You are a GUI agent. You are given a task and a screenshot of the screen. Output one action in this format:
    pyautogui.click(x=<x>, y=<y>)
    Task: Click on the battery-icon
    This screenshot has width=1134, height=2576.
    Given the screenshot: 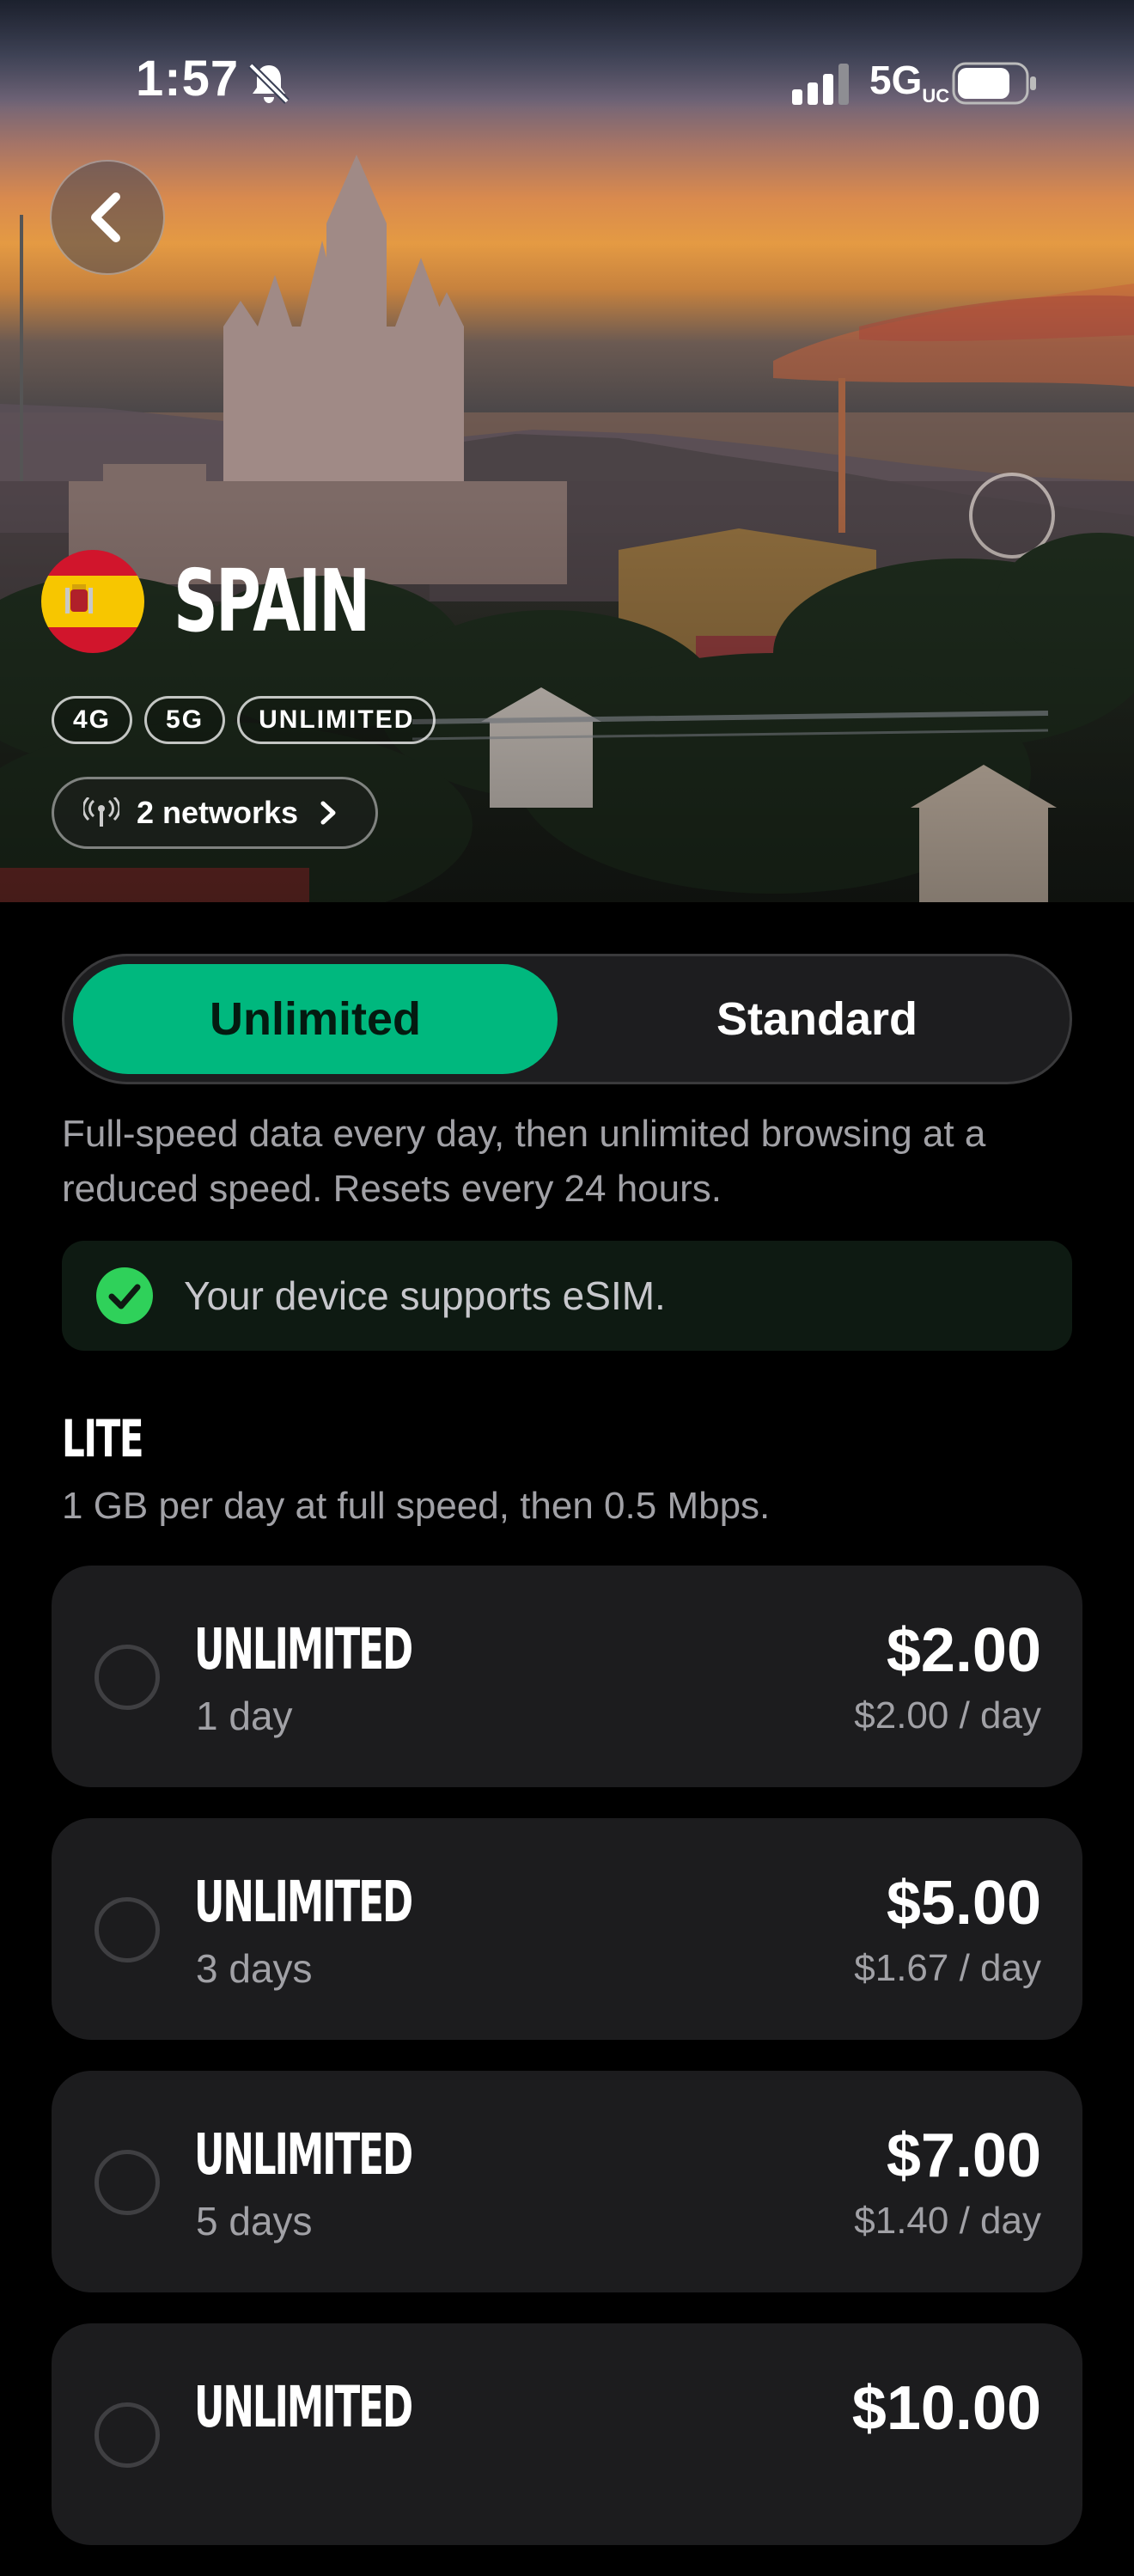 What is the action you would take?
    pyautogui.click(x=994, y=83)
    